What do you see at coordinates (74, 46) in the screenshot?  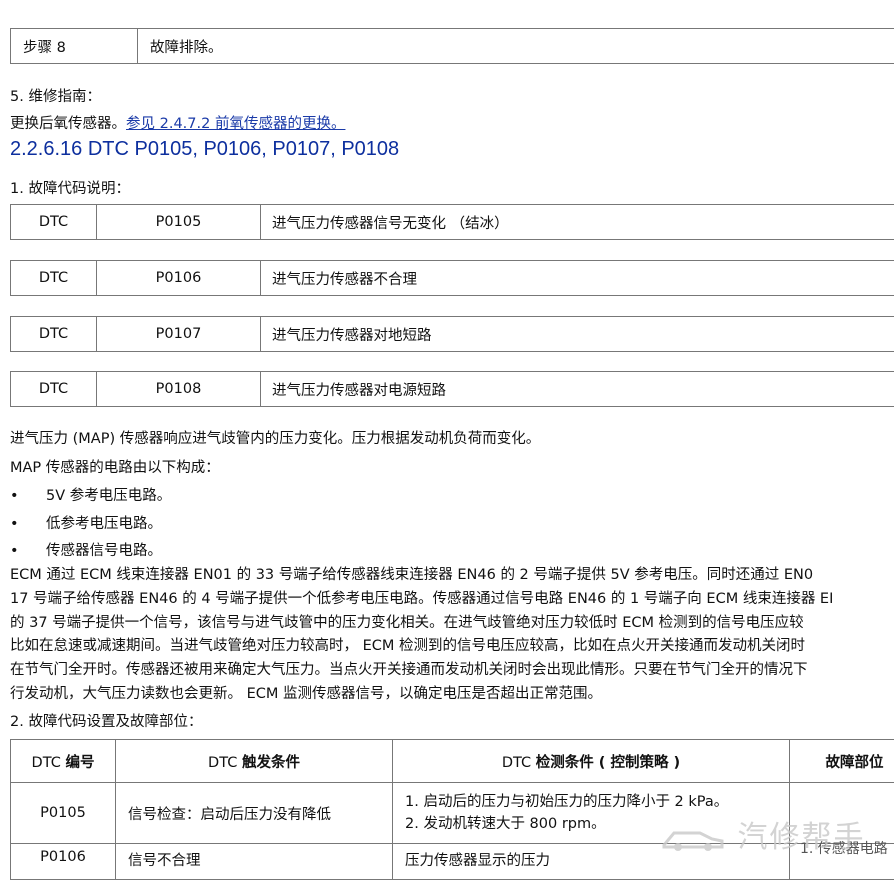 I see `step-label: 步骤 8` at bounding box center [74, 46].